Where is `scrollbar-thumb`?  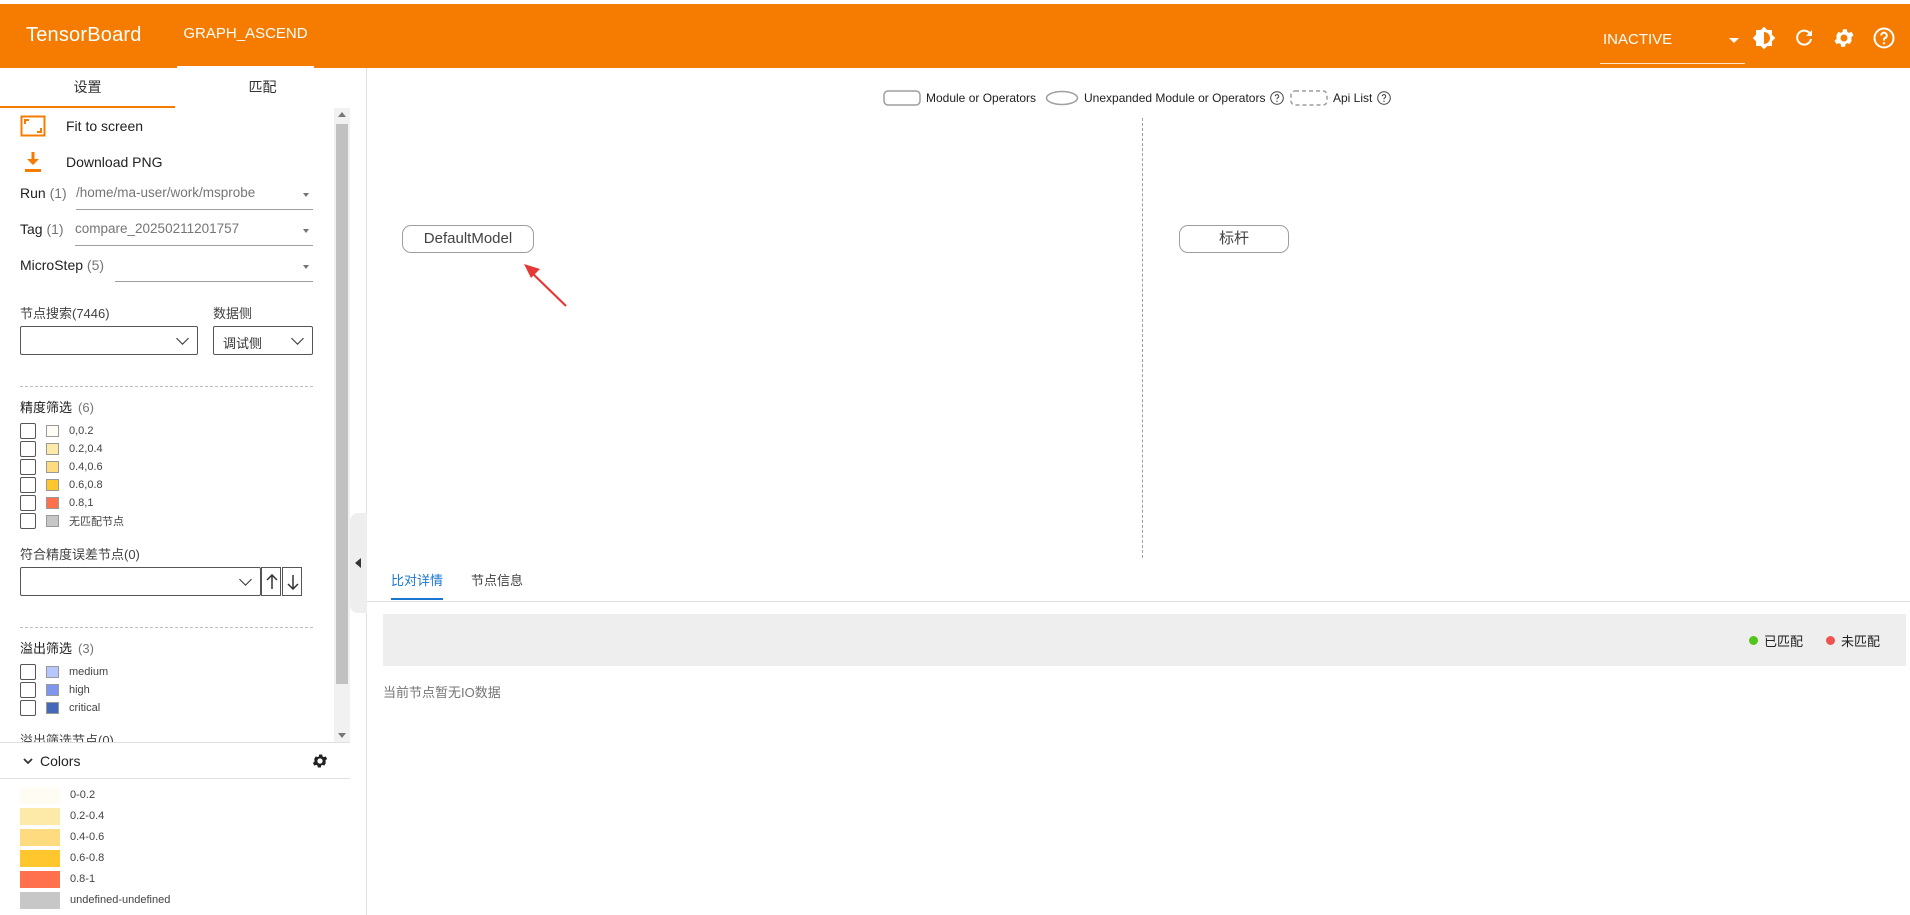 scrollbar-thumb is located at coordinates (342, 404).